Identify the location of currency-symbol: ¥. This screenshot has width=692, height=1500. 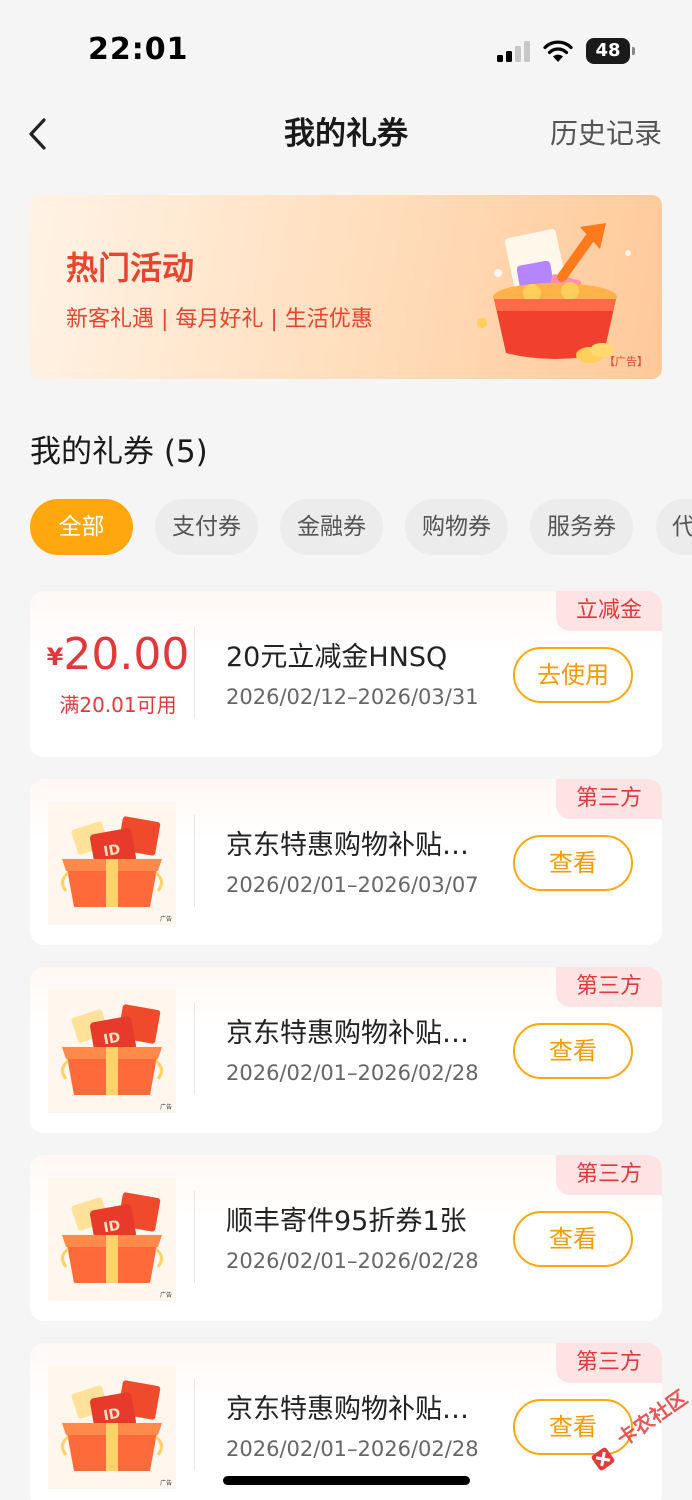
(55, 657).